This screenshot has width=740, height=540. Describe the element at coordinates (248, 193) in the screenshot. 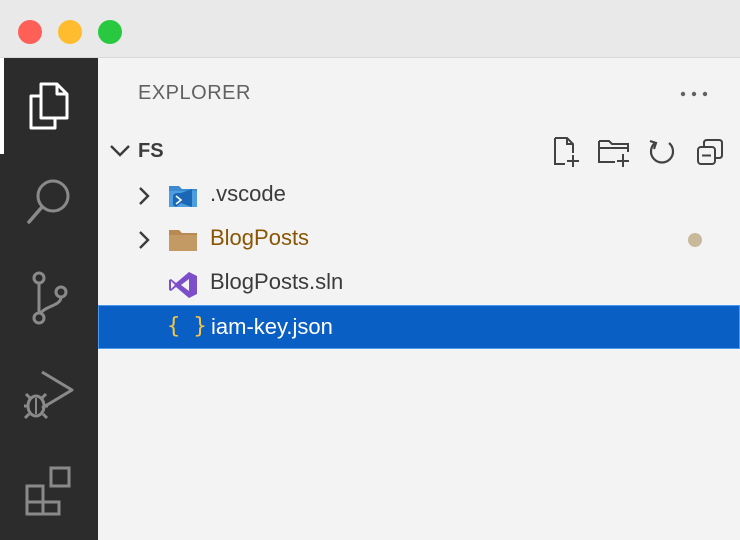

I see `tree-item-label: .vscode` at that location.